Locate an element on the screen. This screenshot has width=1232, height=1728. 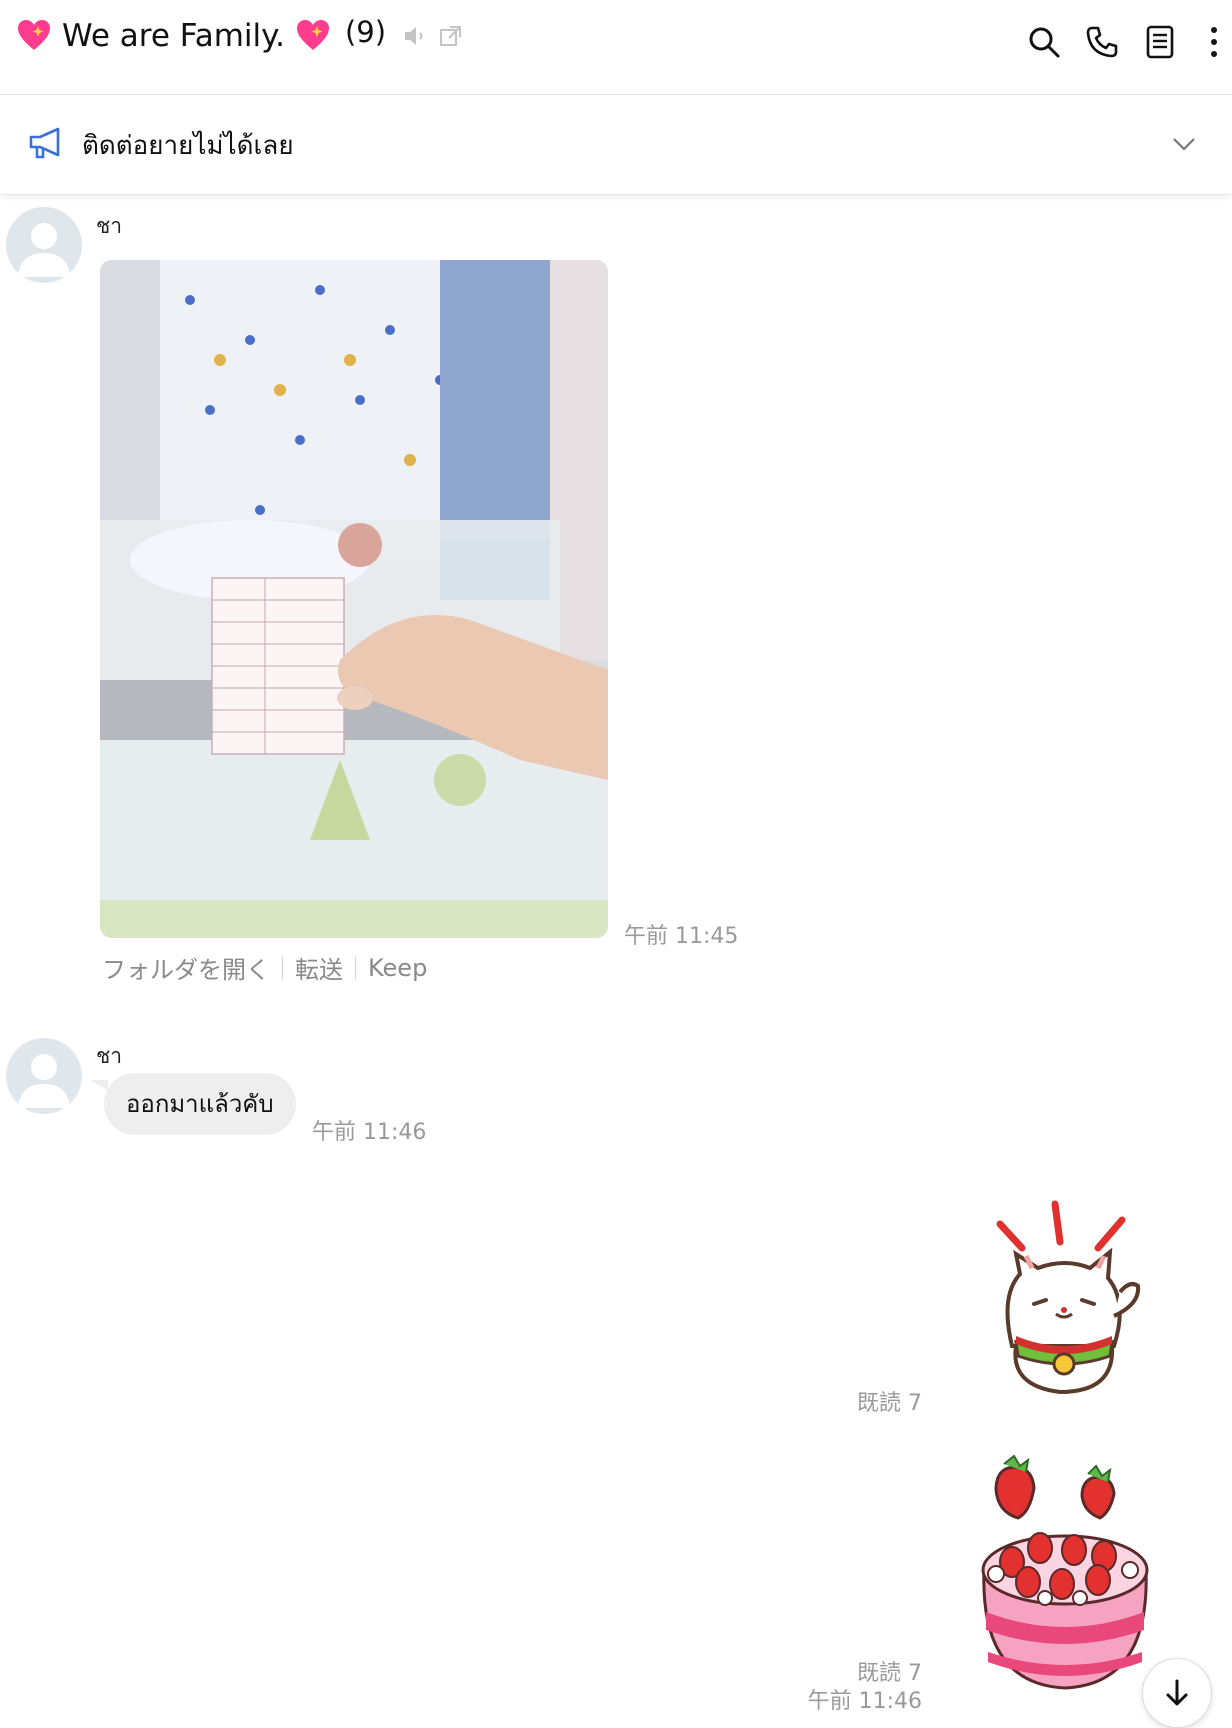
keep-link: Keep is located at coordinates (397, 968).